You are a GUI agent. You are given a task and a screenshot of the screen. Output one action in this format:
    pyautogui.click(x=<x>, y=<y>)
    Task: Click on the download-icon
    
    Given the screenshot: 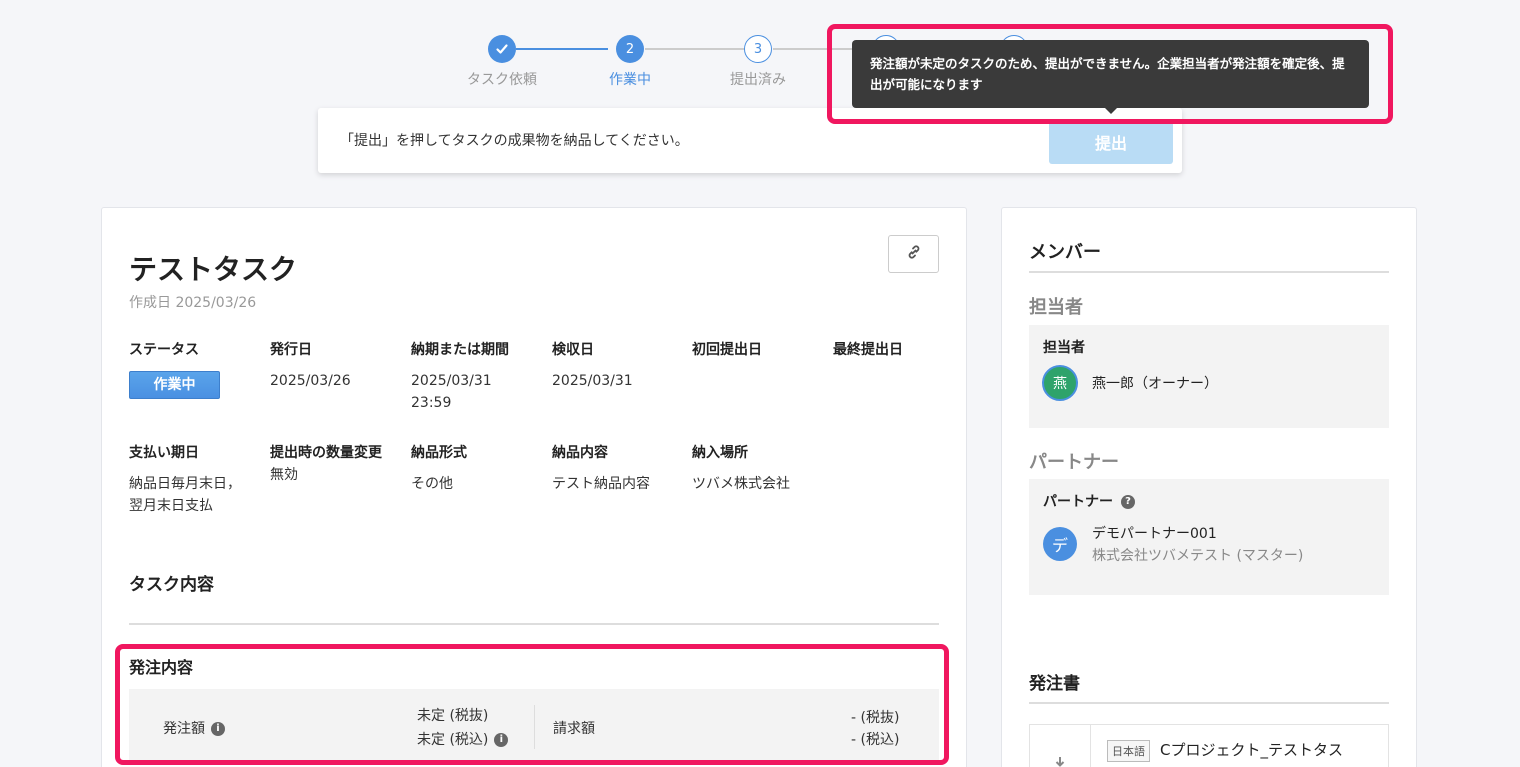 What is the action you would take?
    pyautogui.click(x=1060, y=761)
    